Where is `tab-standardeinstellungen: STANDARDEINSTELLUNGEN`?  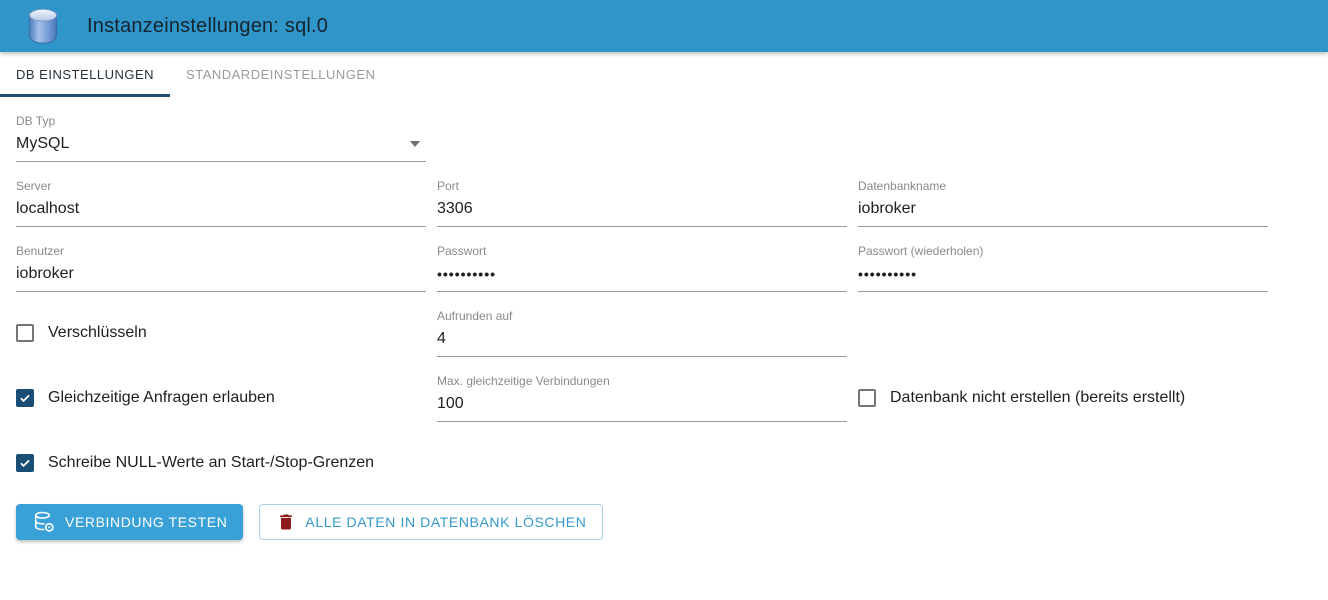 tab-standardeinstellungen: STANDARDEINSTELLUNGEN is located at coordinates (280, 74).